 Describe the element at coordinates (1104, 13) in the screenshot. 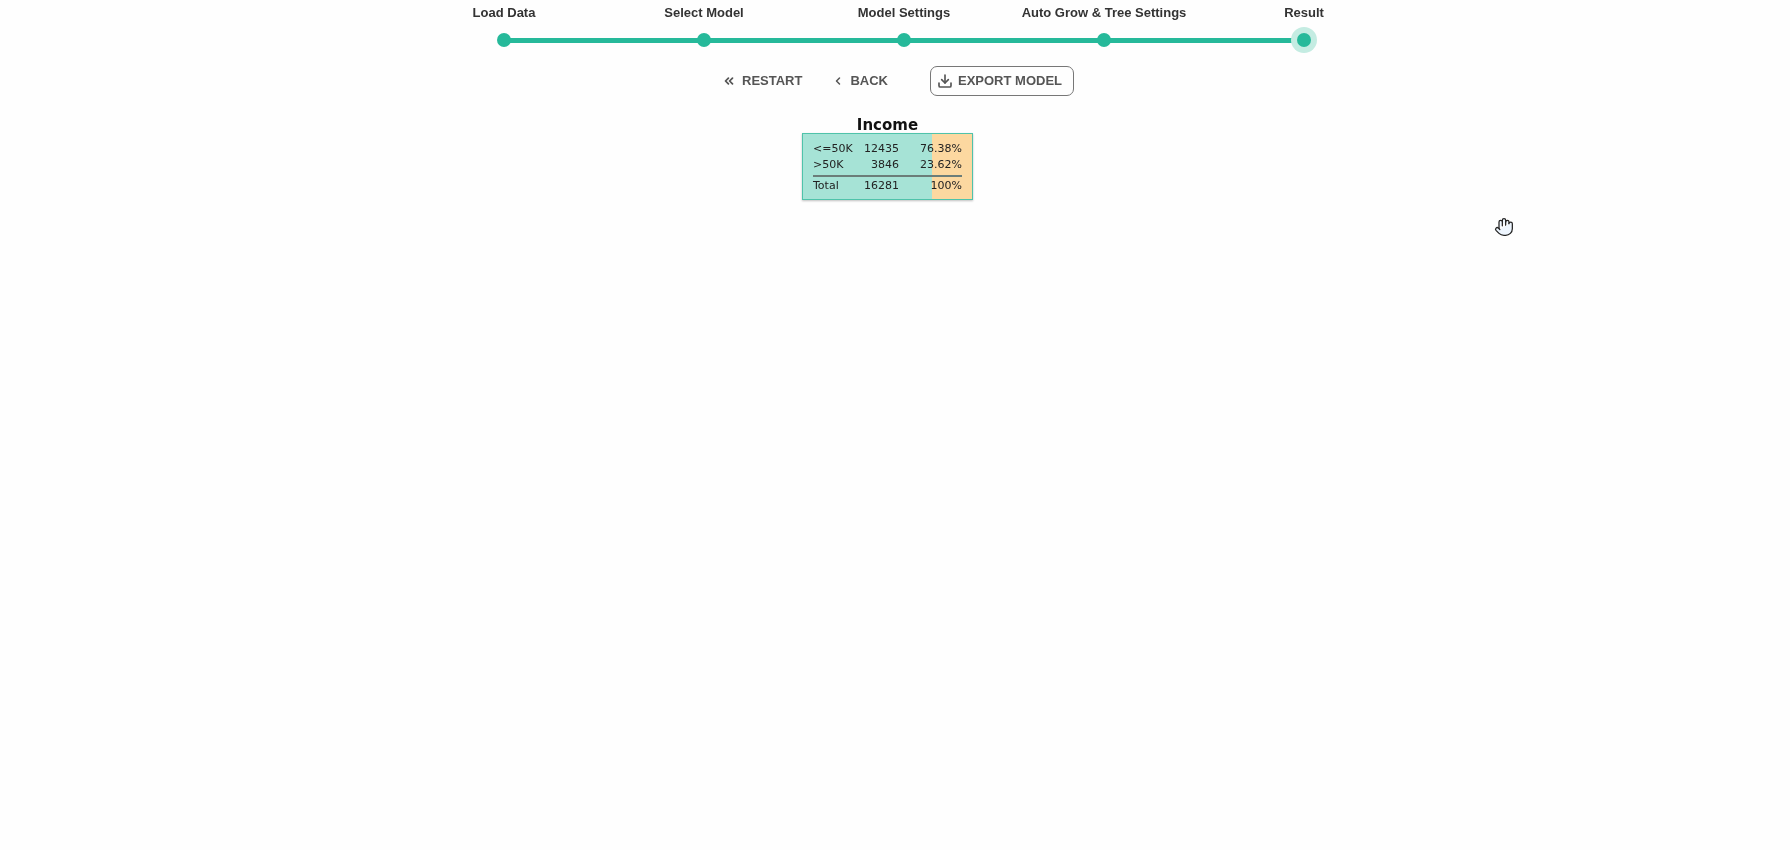

I see `step-label: Auto Grow & Tree Settings` at that location.